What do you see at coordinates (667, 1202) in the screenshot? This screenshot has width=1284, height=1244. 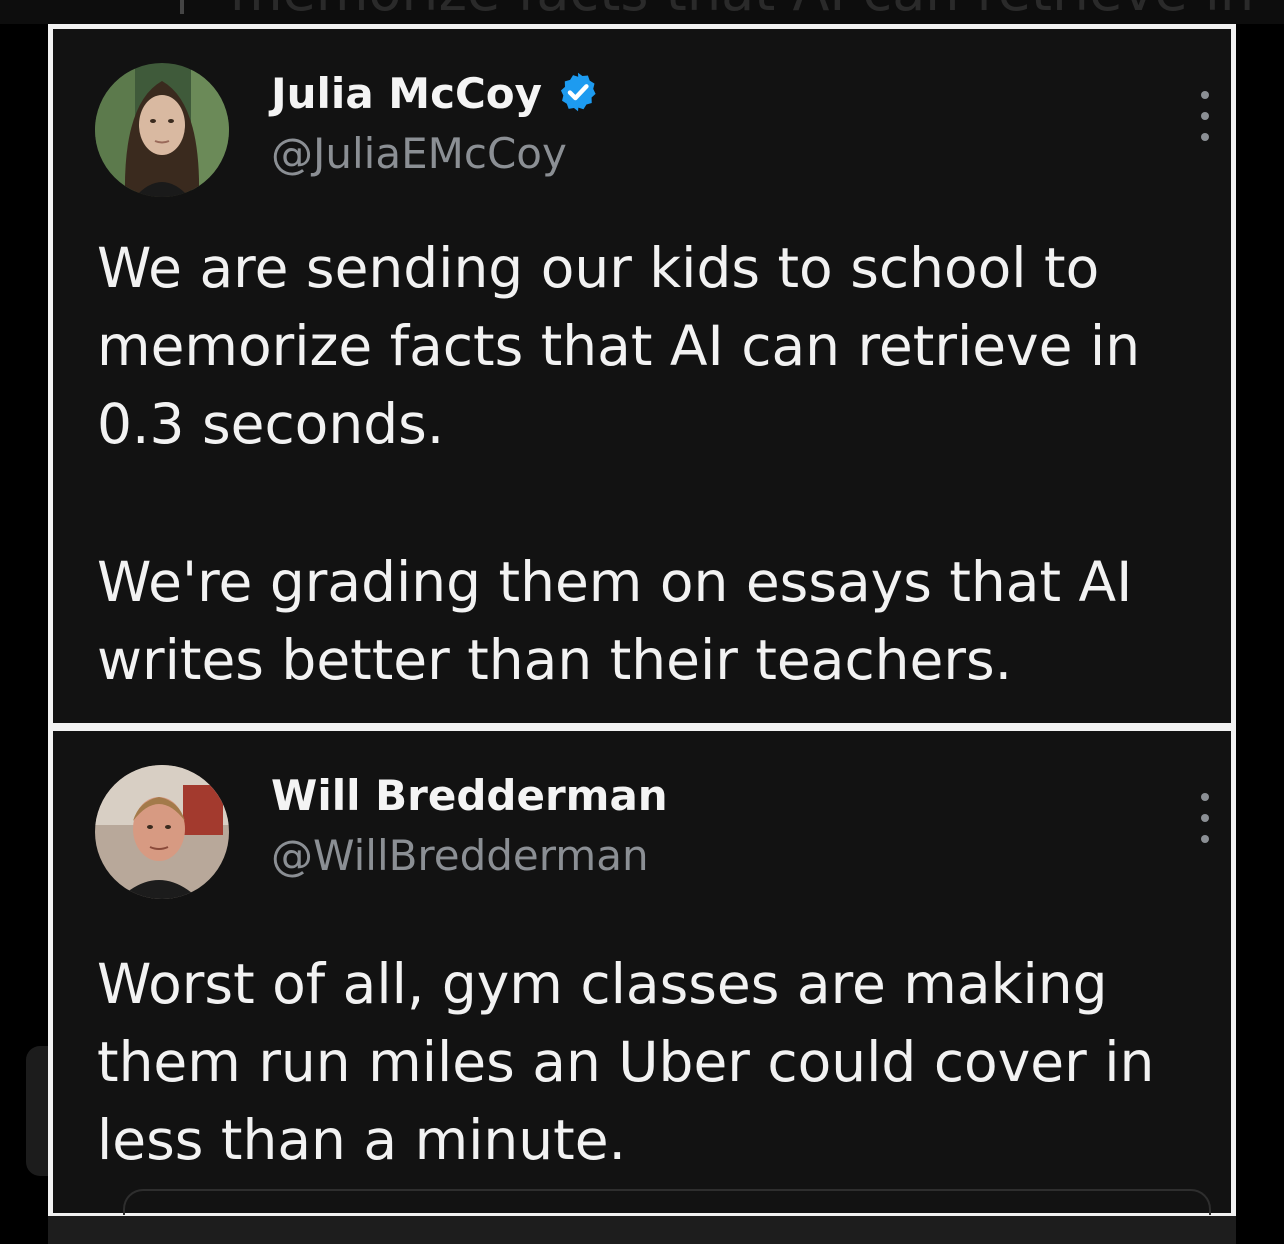 I see `embedded-card-edge` at bounding box center [667, 1202].